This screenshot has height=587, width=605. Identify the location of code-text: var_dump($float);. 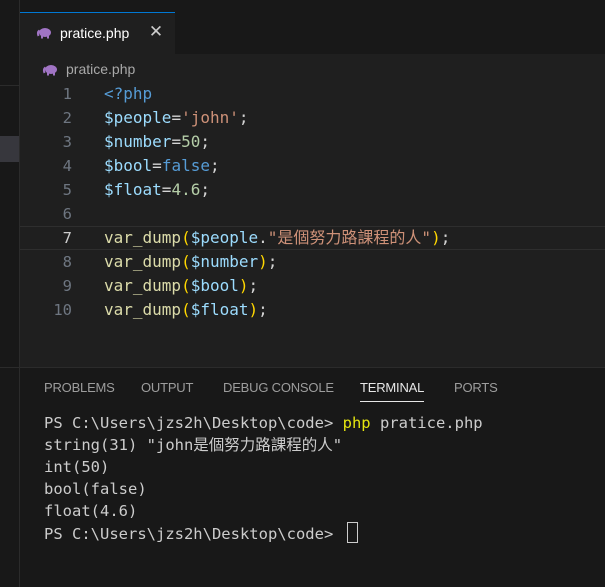
(186, 310).